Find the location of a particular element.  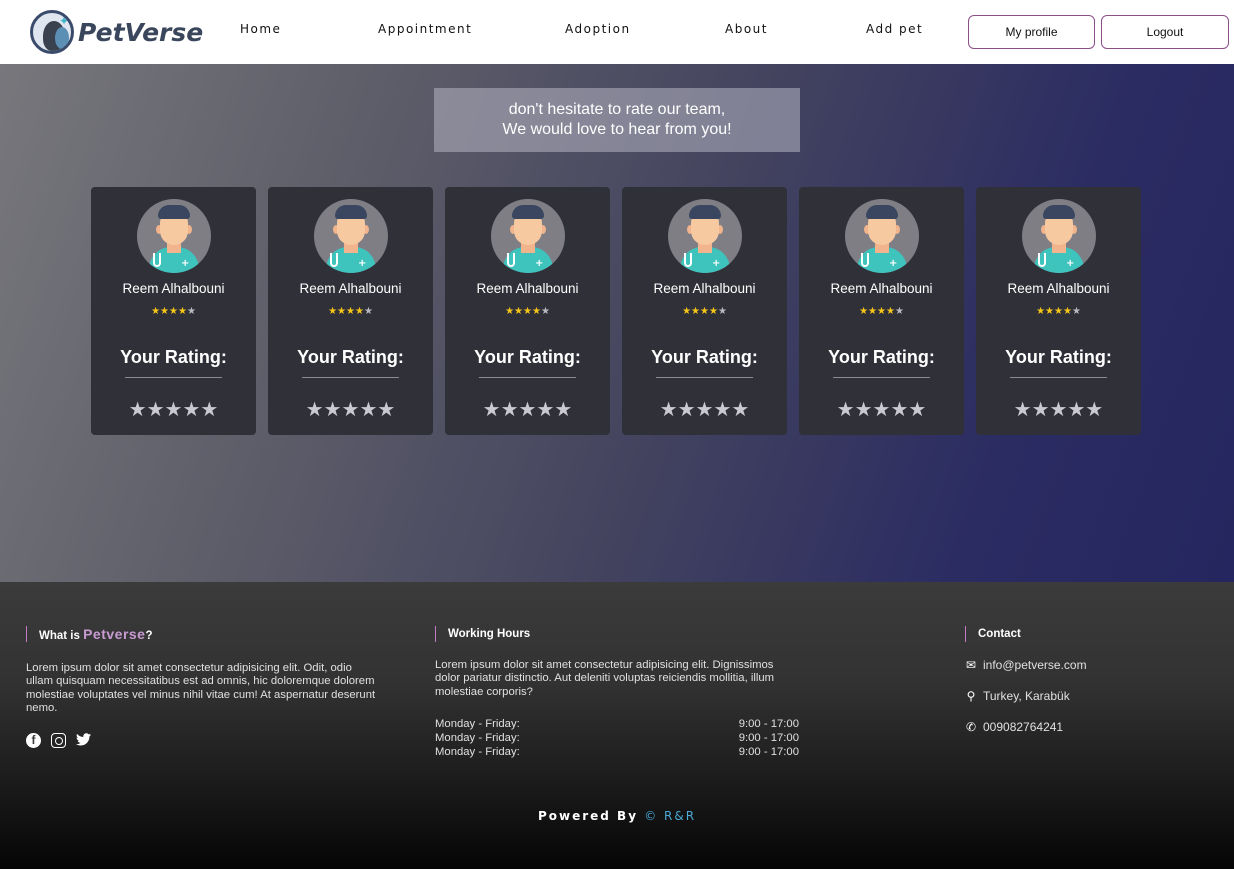

hours-day: Monday - Friday: is located at coordinates (477, 738).